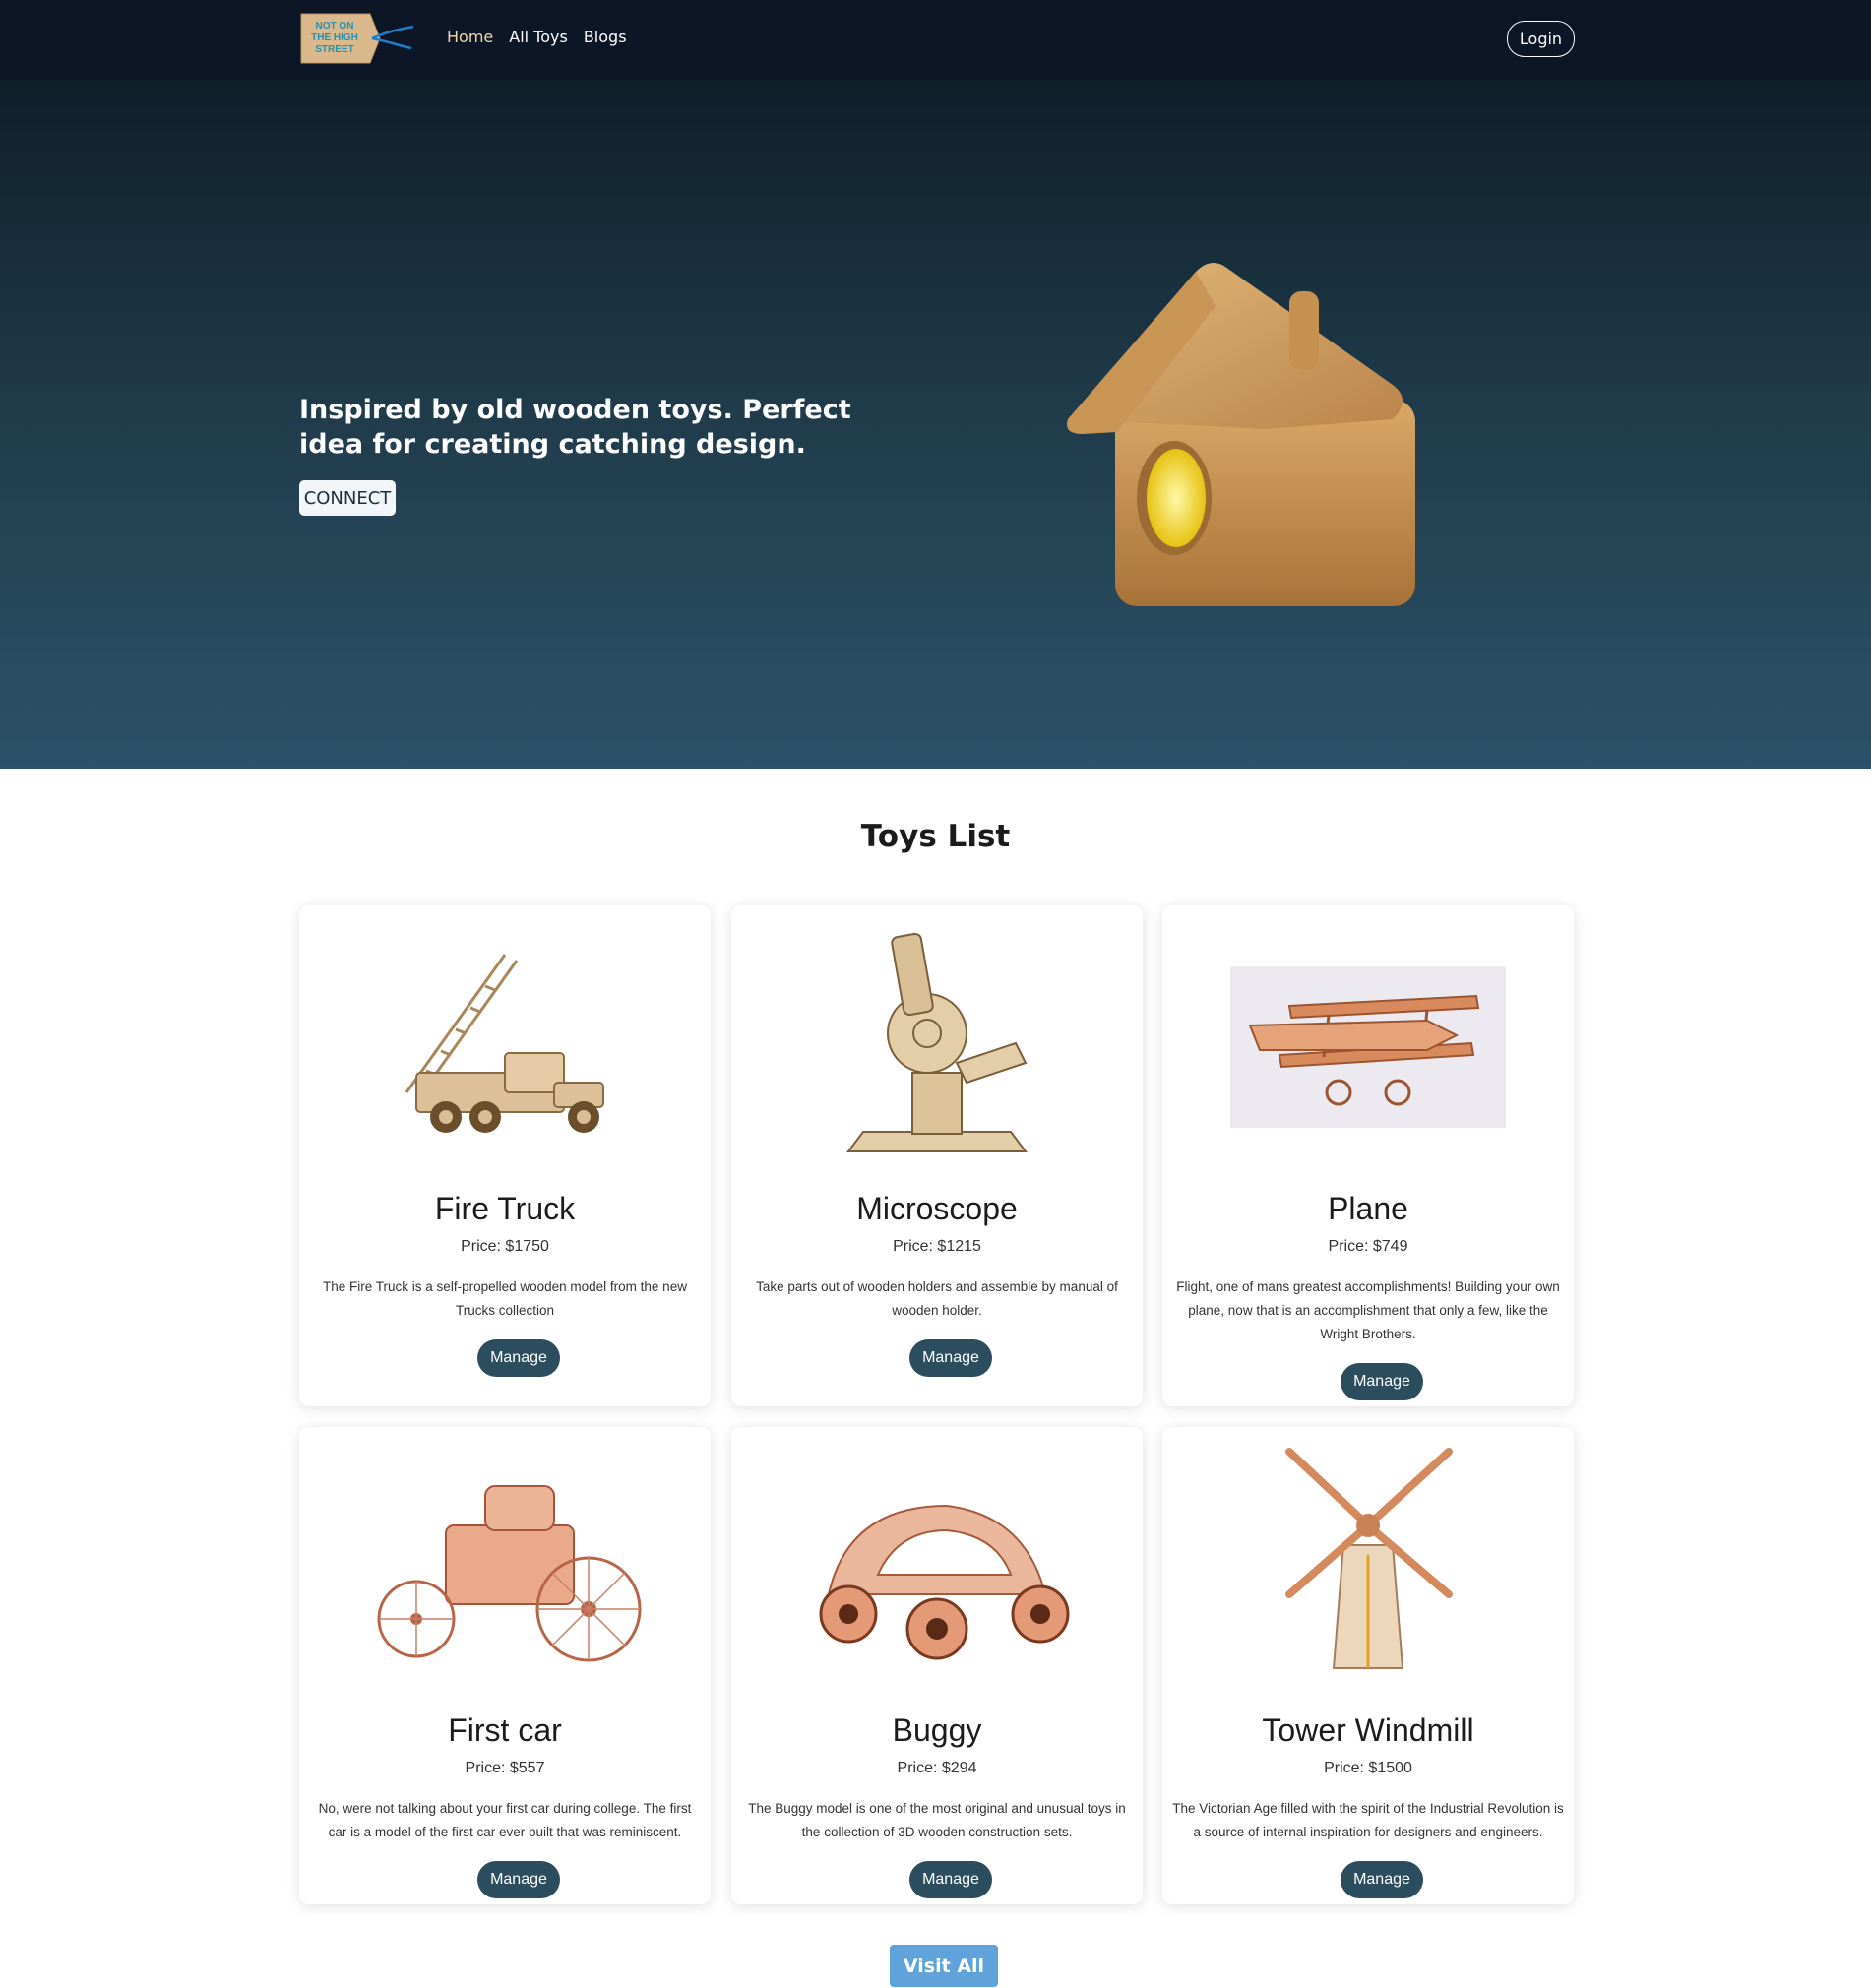 This screenshot has width=1871, height=1988. Describe the element at coordinates (1369, 1559) in the screenshot. I see `windmill-image` at that location.